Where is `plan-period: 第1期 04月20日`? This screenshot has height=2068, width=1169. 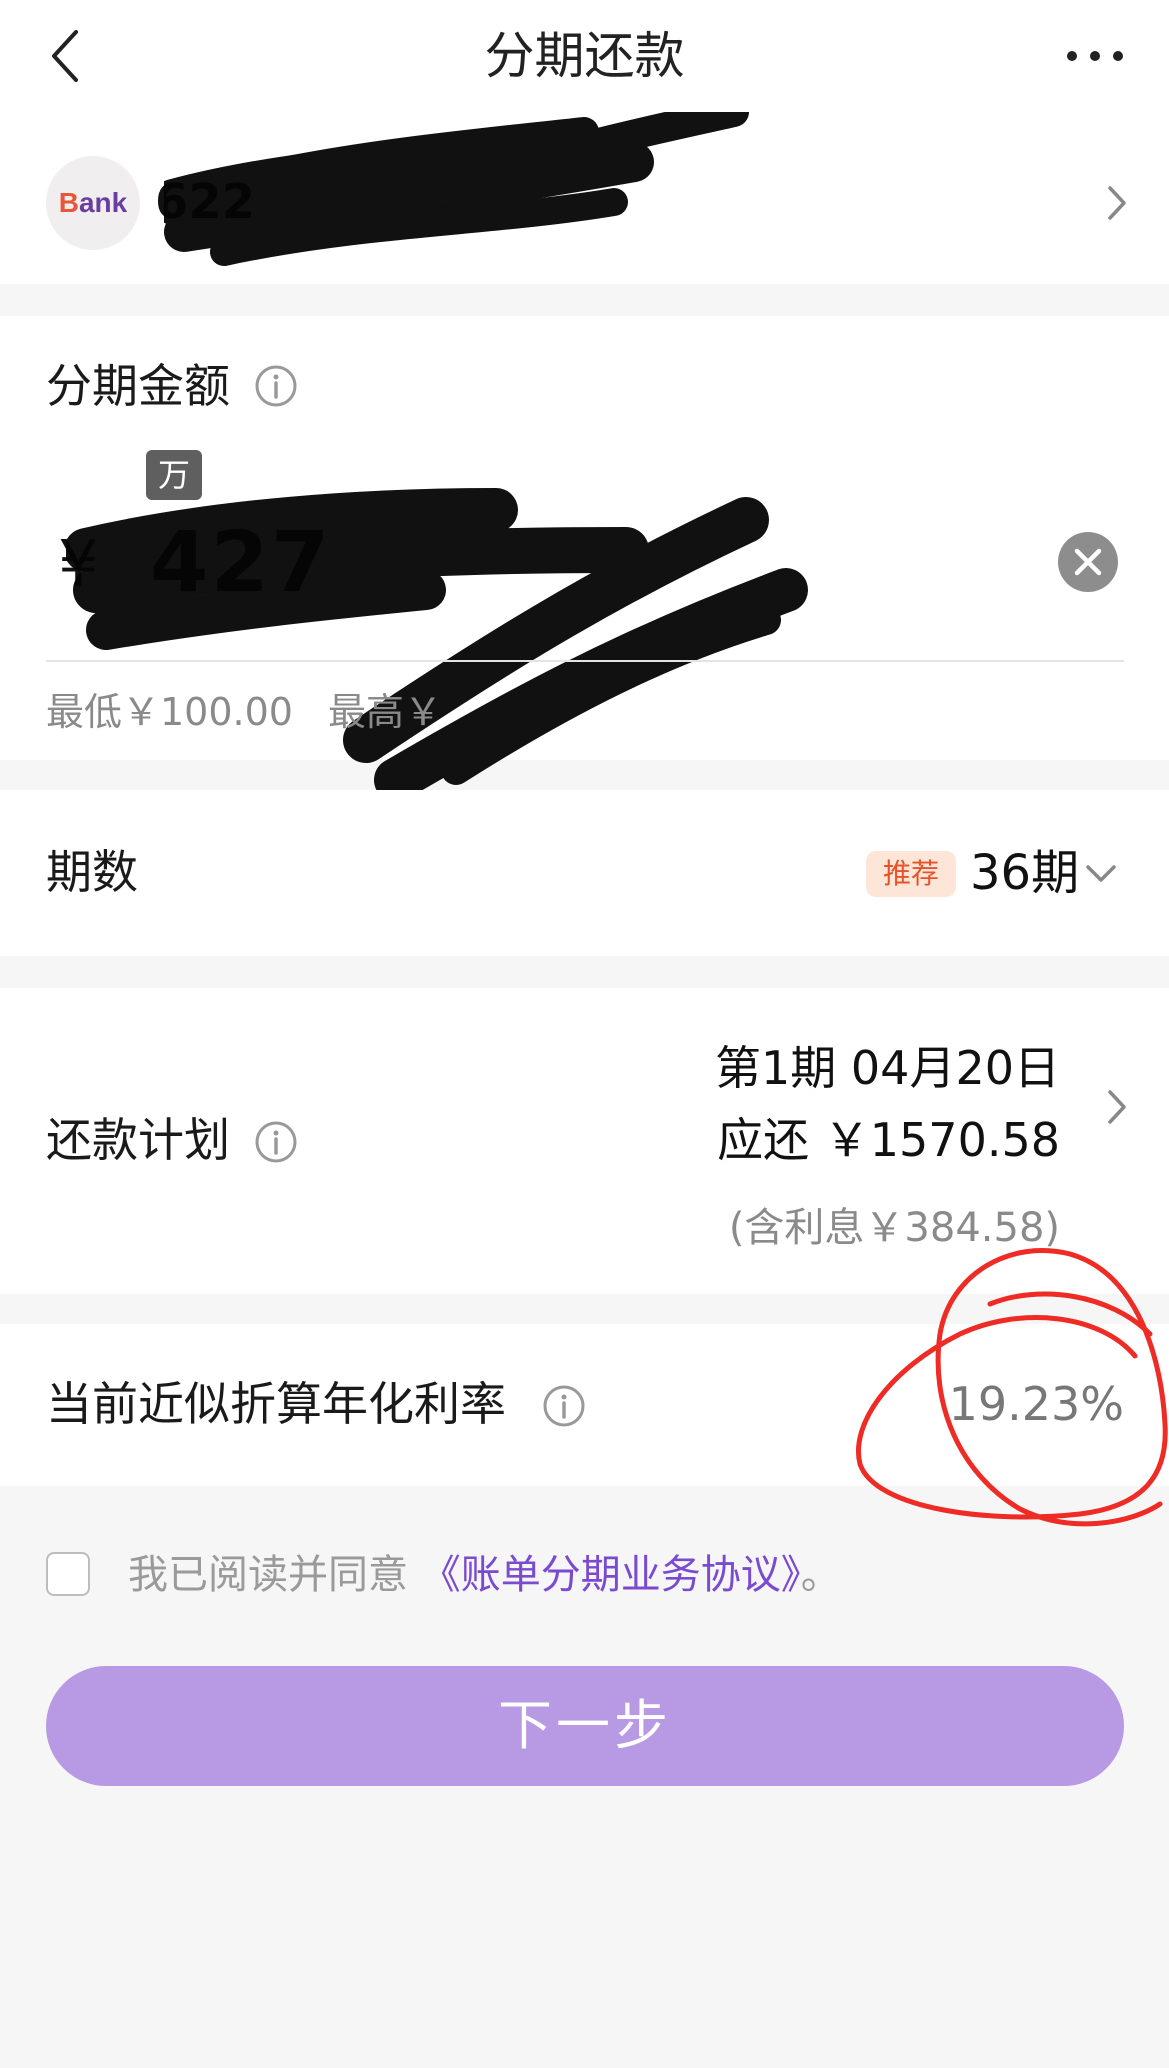
plan-period: 第1期 04月20日 is located at coordinates (887, 1068).